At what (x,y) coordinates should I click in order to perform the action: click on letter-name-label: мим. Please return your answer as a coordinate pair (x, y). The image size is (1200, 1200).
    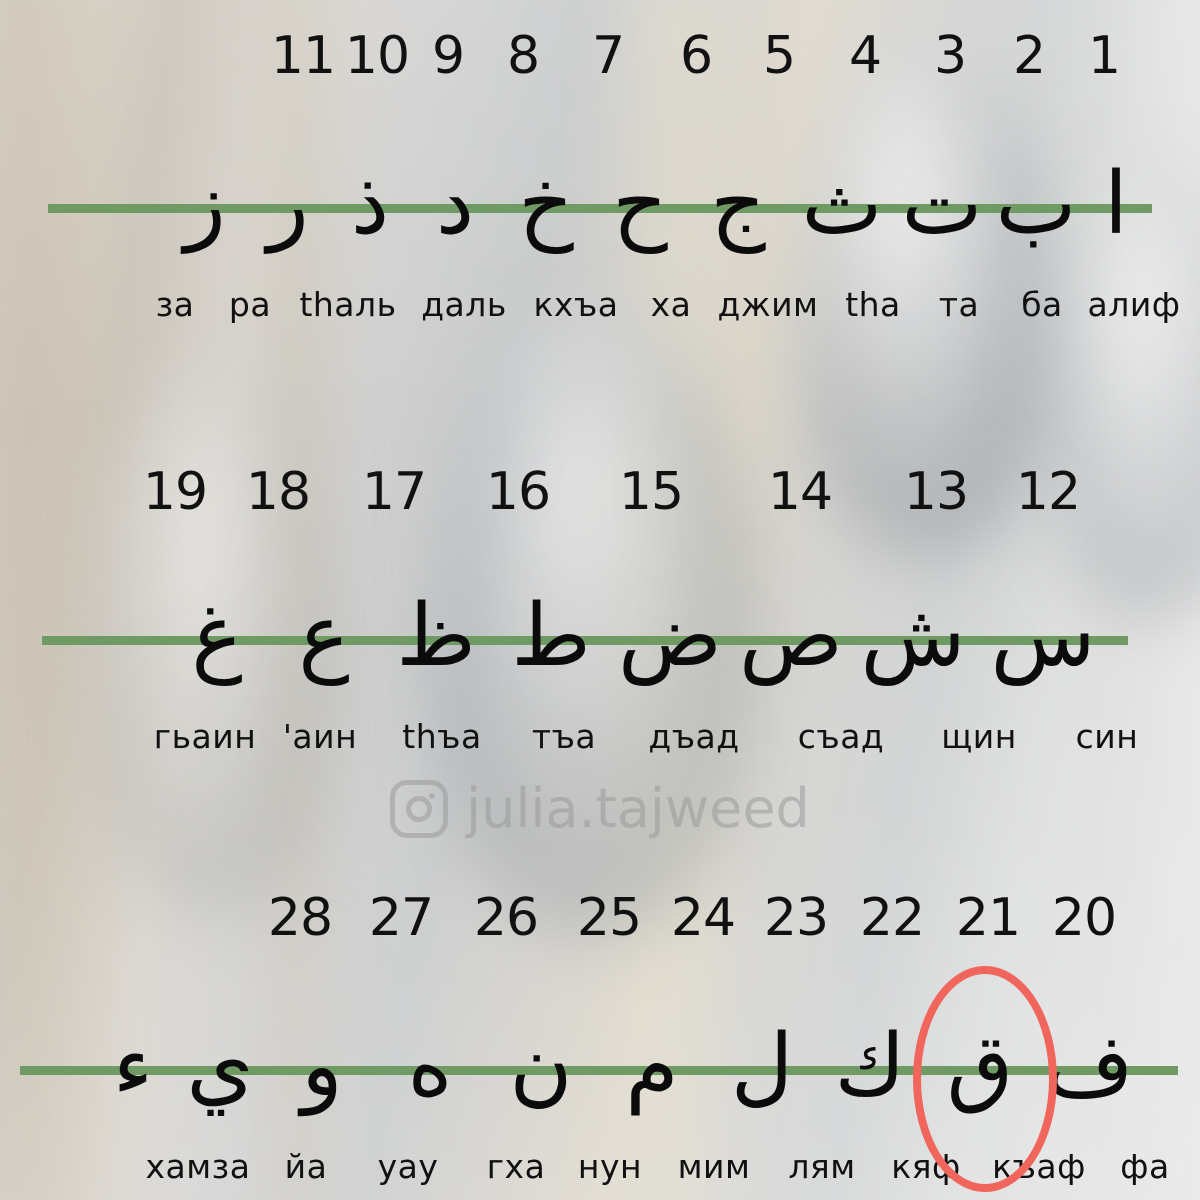
    Looking at the image, I should click on (714, 1166).